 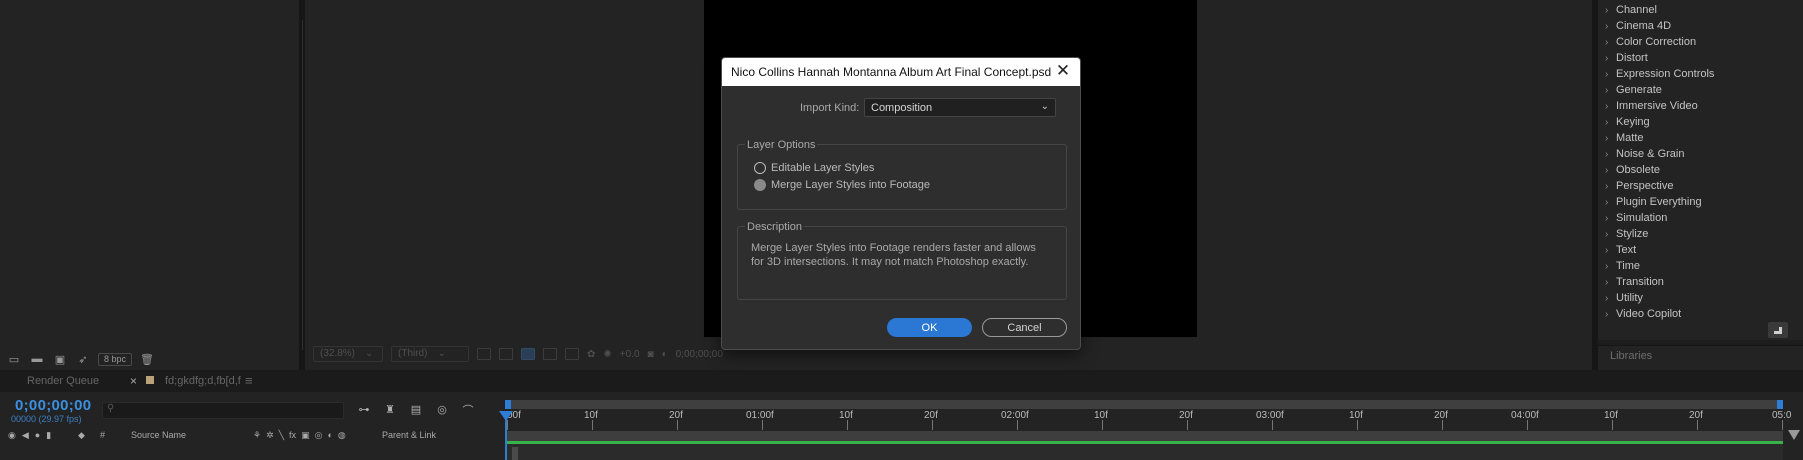 I want to click on effects-category-item: › Cinema 4D, so click(x=1638, y=26).